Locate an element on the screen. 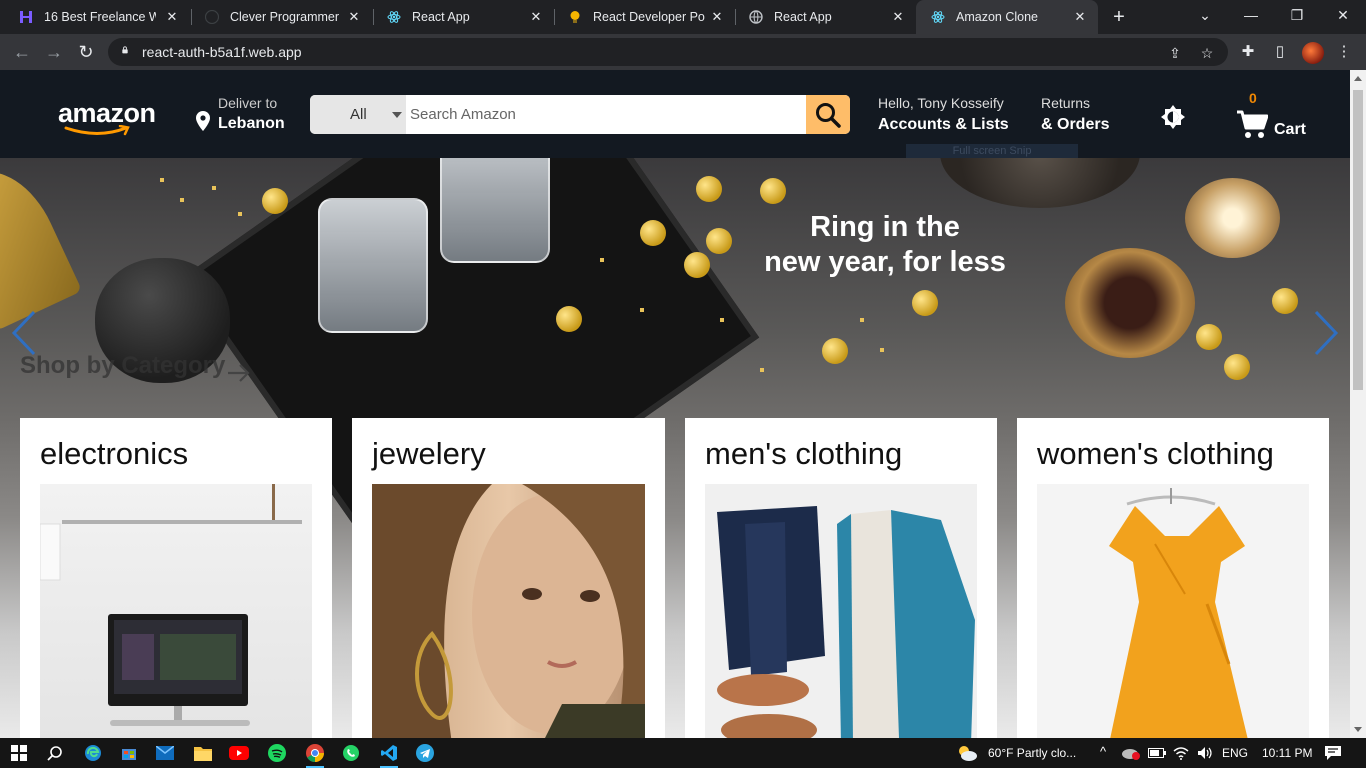  cart-button: 0 Cart is located at coordinates (1276, 117).